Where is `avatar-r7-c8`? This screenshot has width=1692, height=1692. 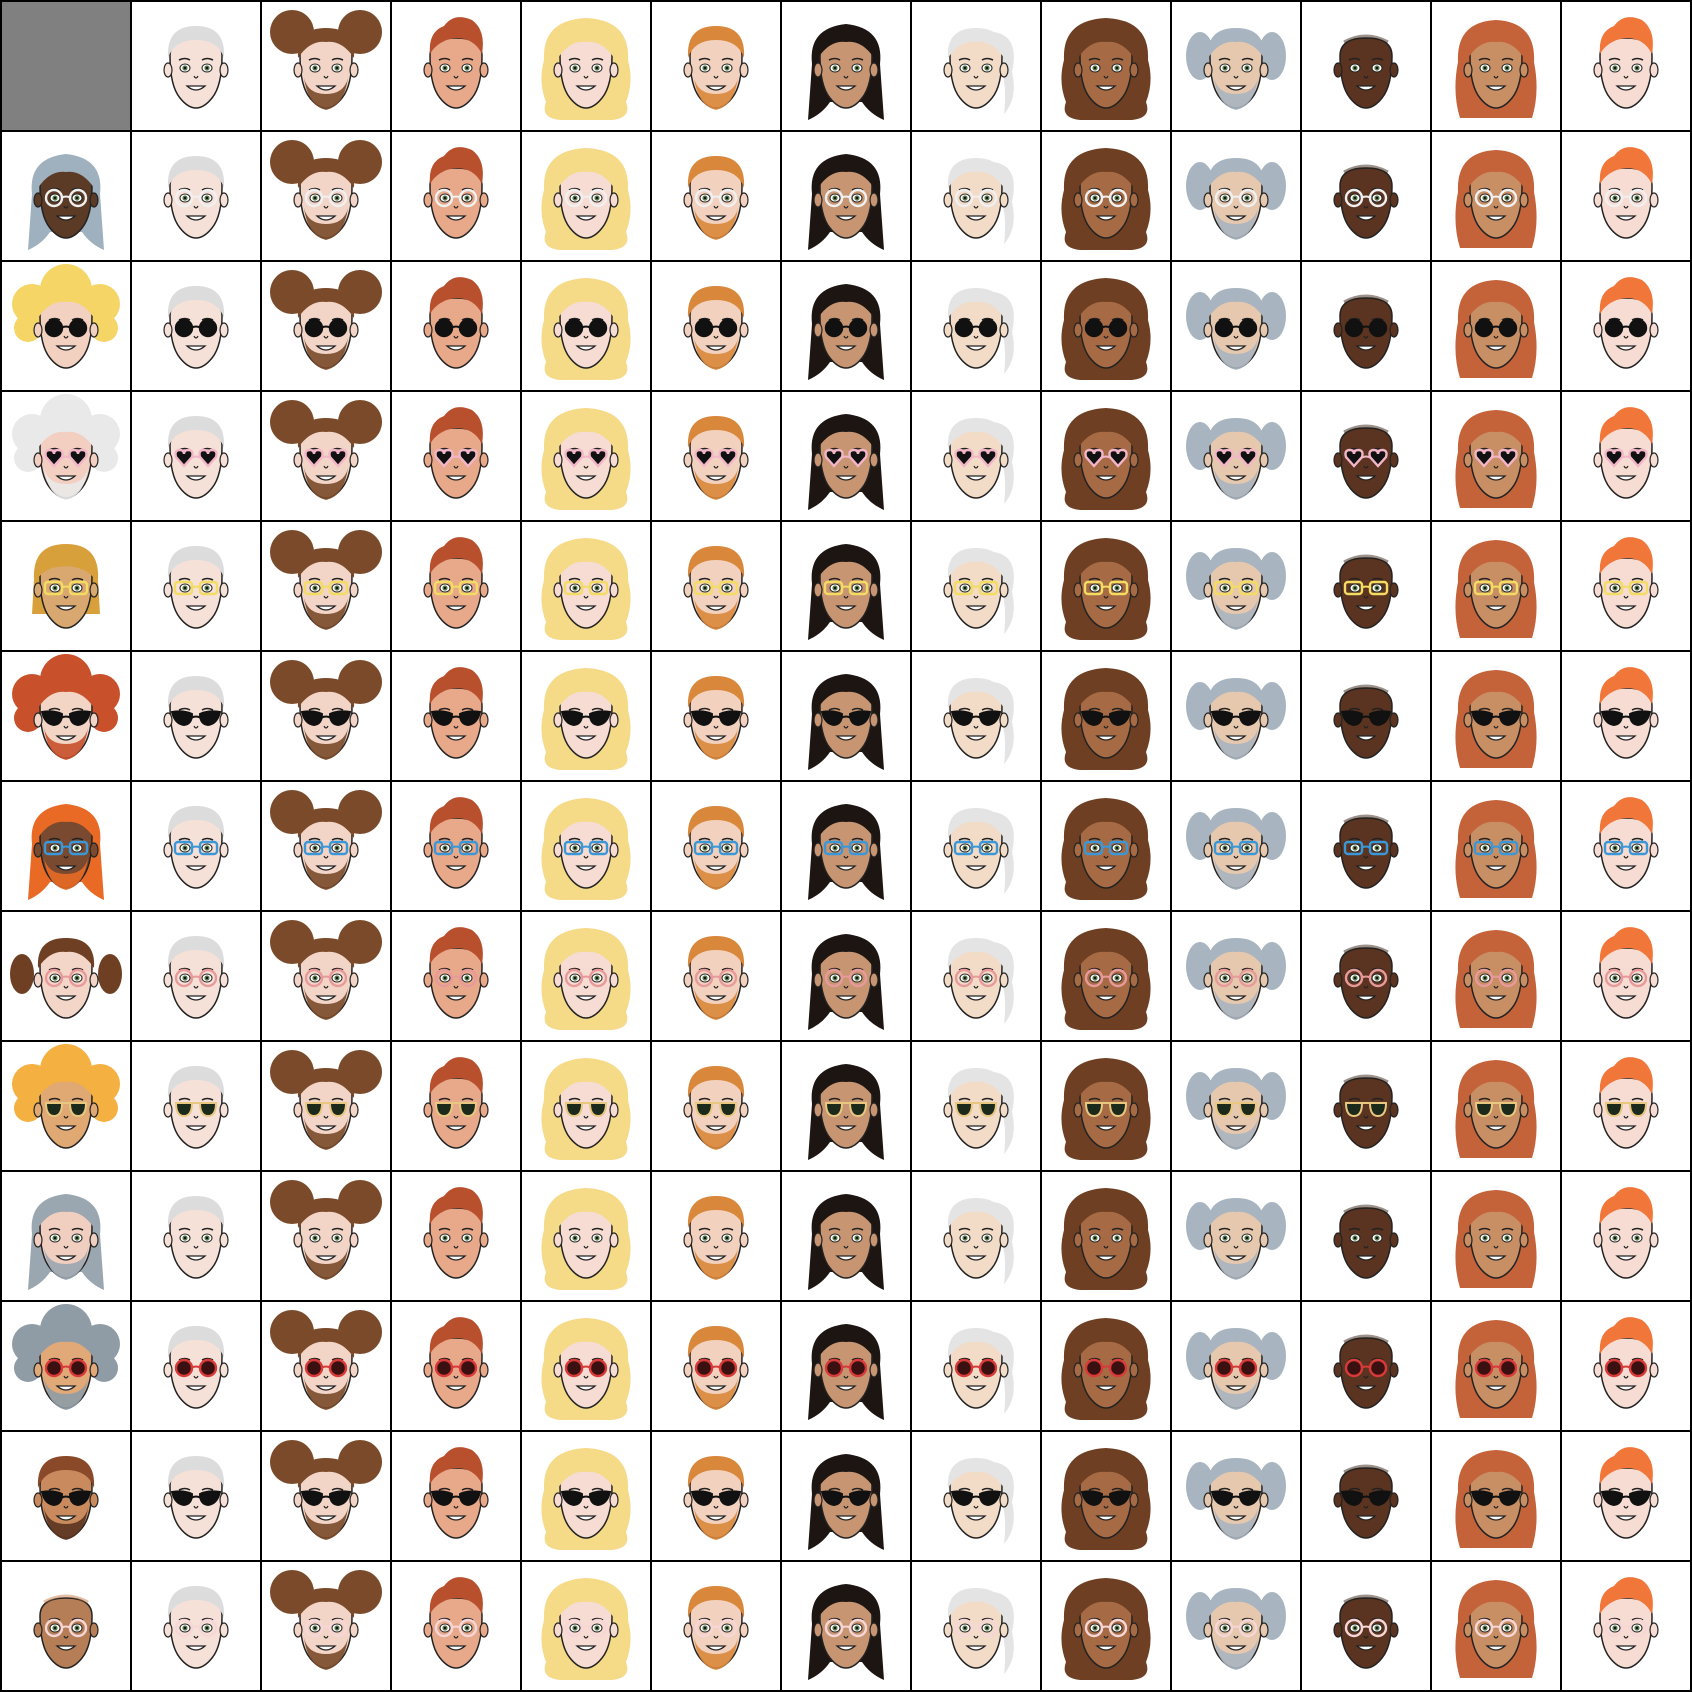
avatar-r7-c8 is located at coordinates (1106, 976).